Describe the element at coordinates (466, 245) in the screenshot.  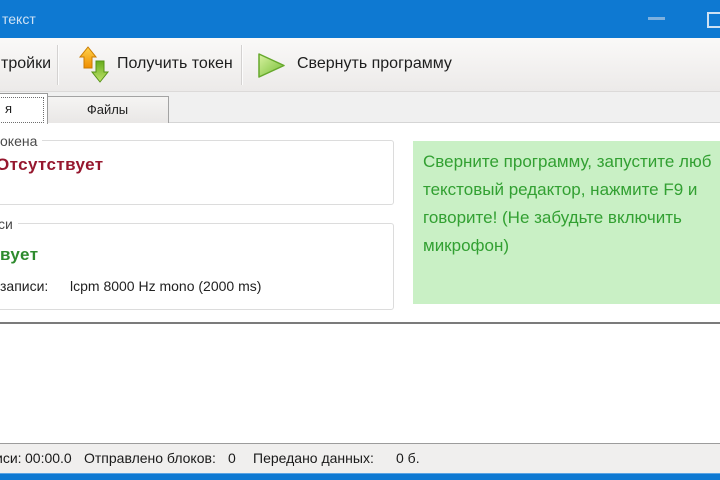
I see `hint-line: микрофон)` at that location.